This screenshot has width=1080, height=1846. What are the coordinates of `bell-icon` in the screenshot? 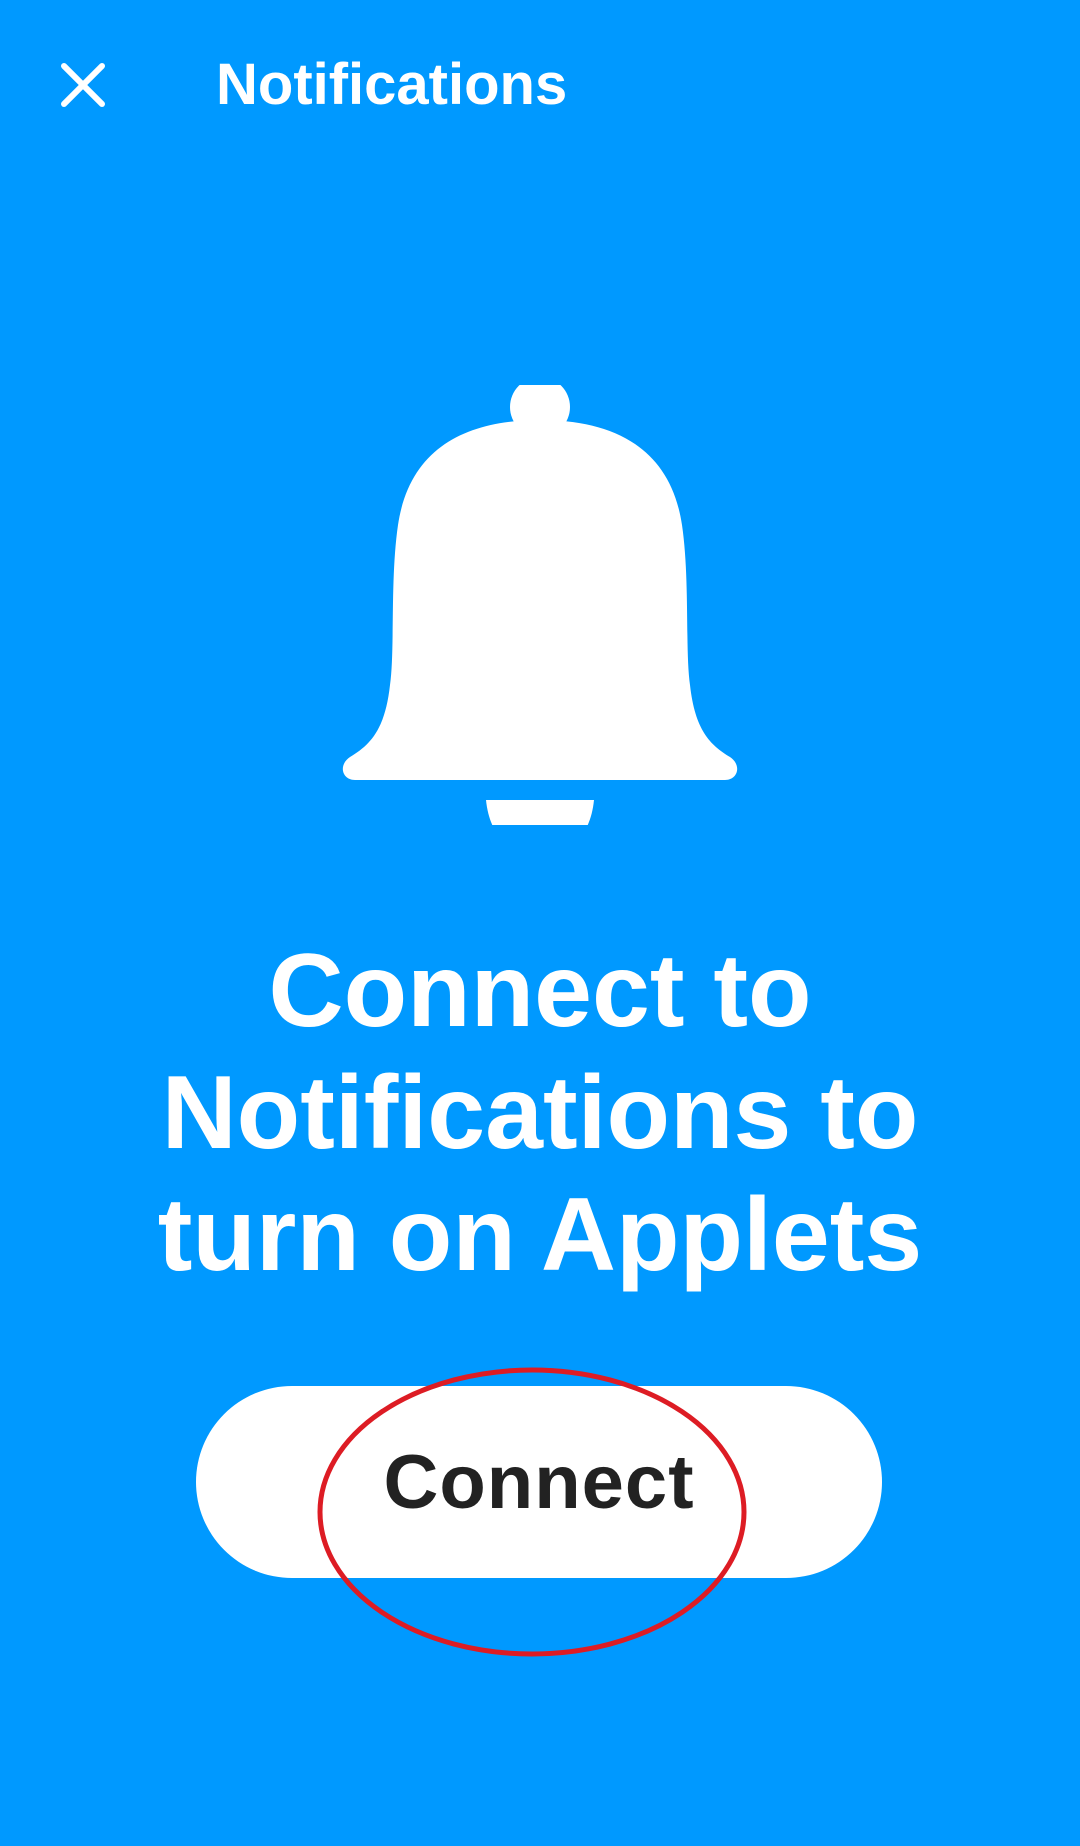 It's located at (540, 605).